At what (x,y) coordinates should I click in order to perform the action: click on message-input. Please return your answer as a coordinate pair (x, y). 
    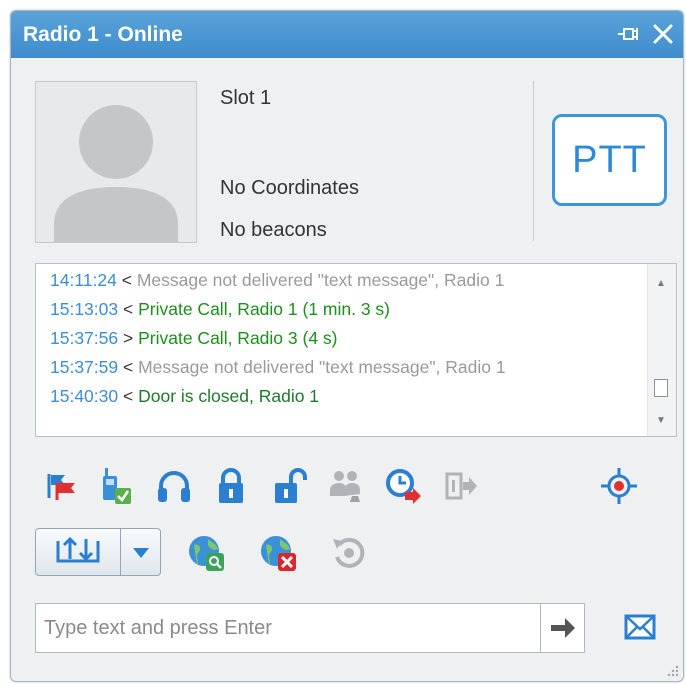
    Looking at the image, I should click on (288, 628).